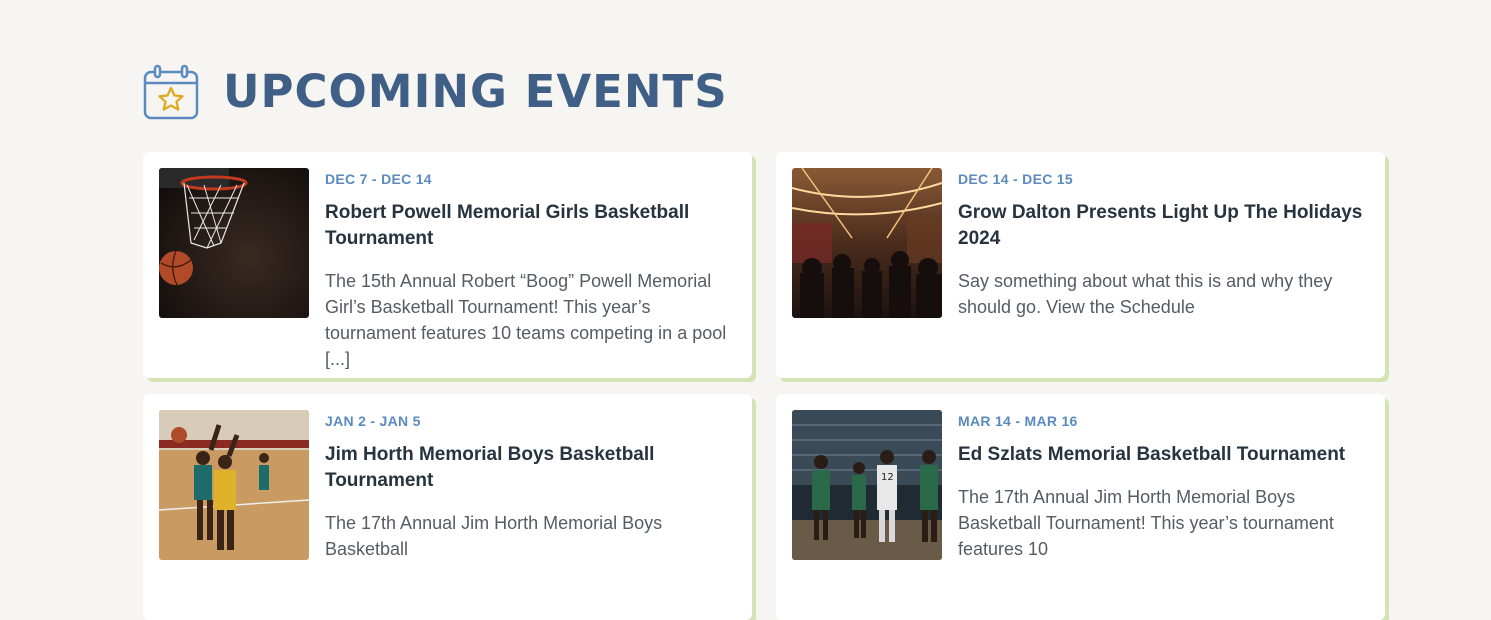 The width and height of the screenshot is (1491, 620). What do you see at coordinates (867, 485) in the screenshot?
I see `basketball-game-crowd-photo: 12` at bounding box center [867, 485].